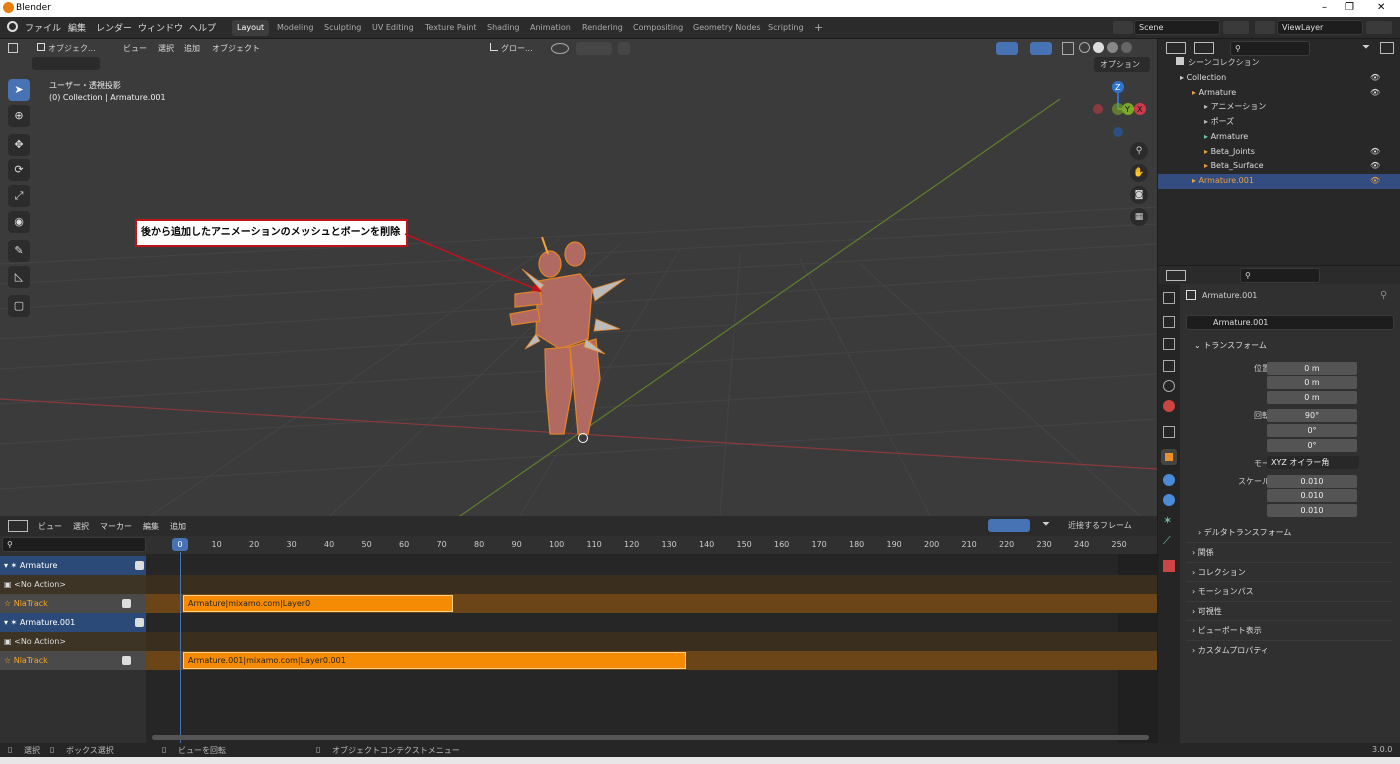 The height and width of the screenshot is (764, 1400). I want to click on scene-icon, so click(1123, 27).